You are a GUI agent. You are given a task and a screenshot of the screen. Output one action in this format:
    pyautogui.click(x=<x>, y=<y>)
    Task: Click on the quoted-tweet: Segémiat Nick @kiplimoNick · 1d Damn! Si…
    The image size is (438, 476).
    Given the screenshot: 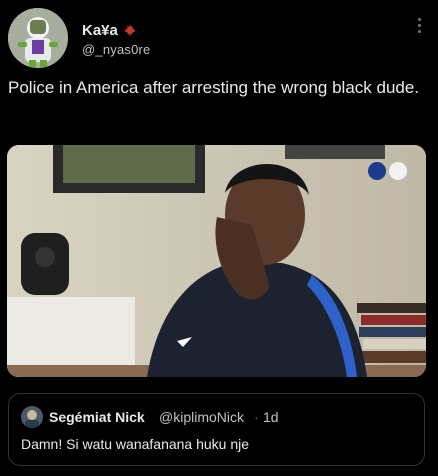 What is the action you would take?
    pyautogui.click(x=216, y=429)
    